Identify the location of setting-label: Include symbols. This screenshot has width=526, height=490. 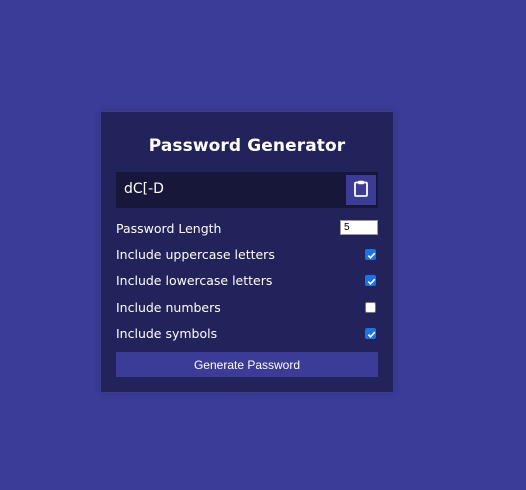
(167, 333).